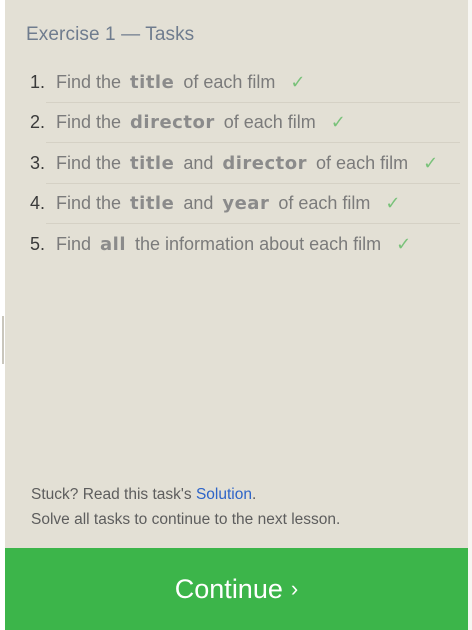 The height and width of the screenshot is (630, 472). I want to click on task-keyword: all, so click(113, 244).